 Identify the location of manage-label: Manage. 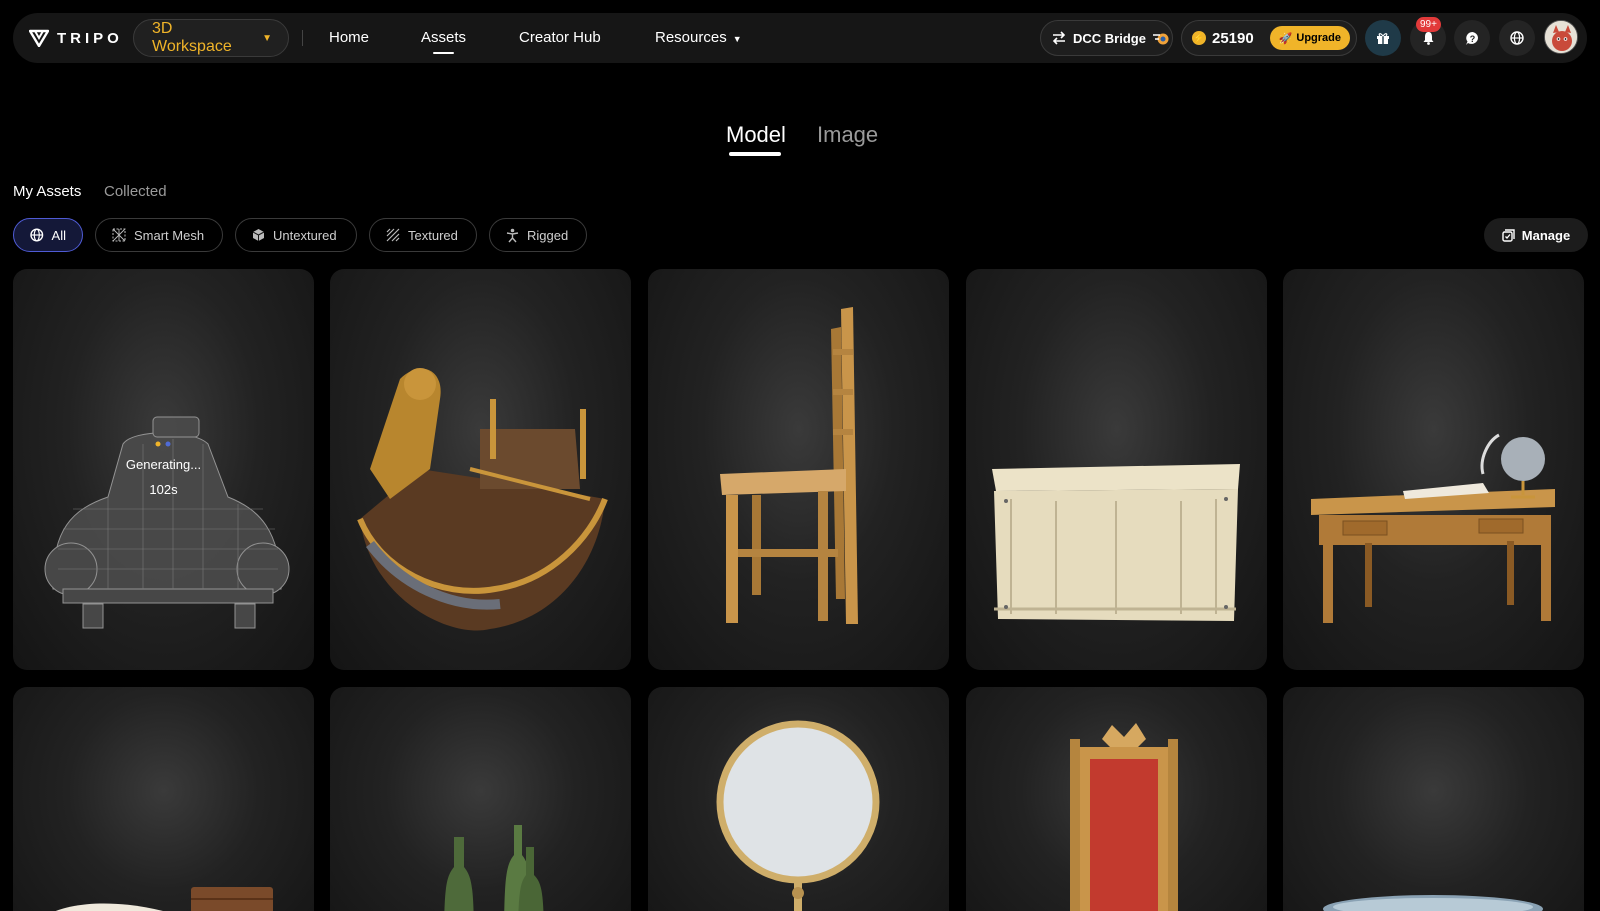
(1546, 235).